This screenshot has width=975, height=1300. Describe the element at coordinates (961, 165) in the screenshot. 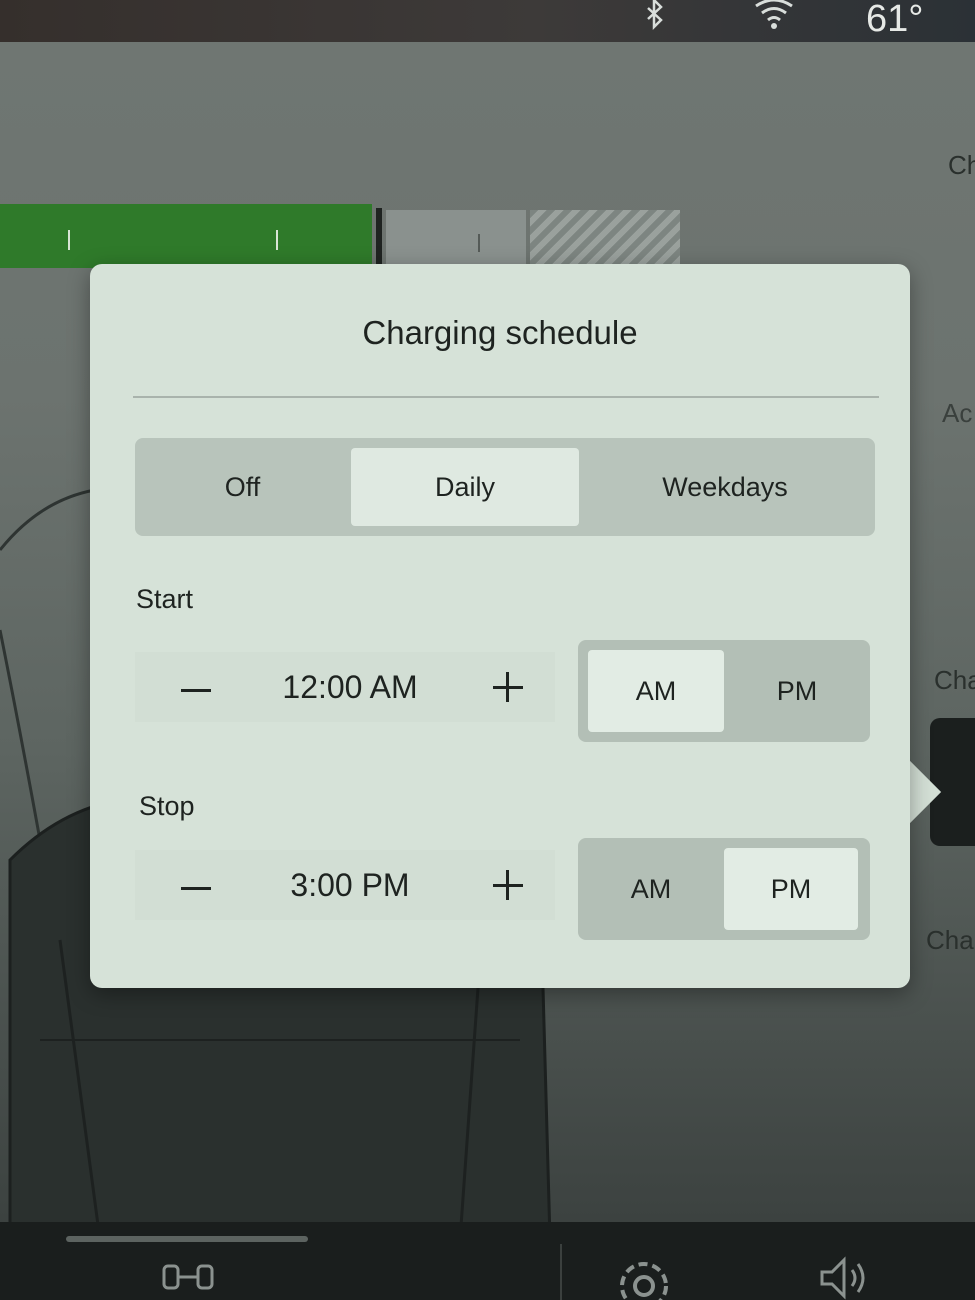

I see `right-panel-label: Ch` at that location.